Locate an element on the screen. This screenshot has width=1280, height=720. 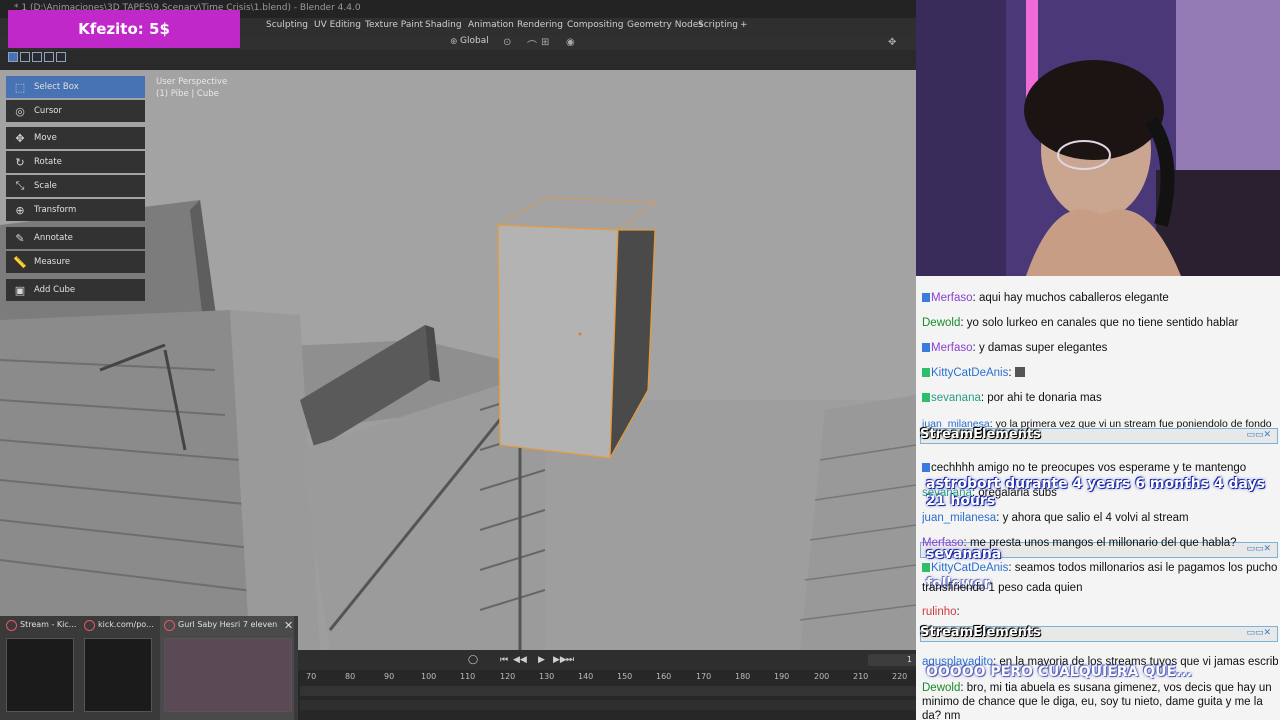
chat-username: rulinho is located at coordinates (939, 612).